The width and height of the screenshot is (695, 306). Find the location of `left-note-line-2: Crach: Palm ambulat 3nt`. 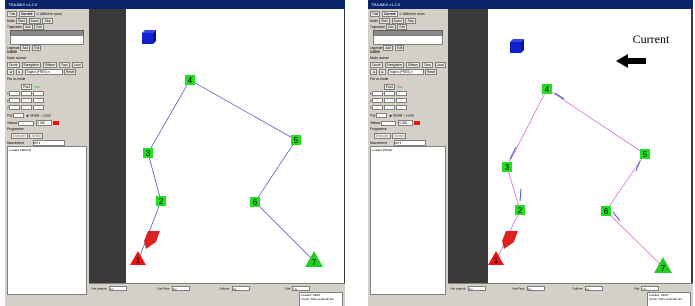

left-note-line-2: Crach: Palm ambulat 3nt is located at coordinates (318, 298).